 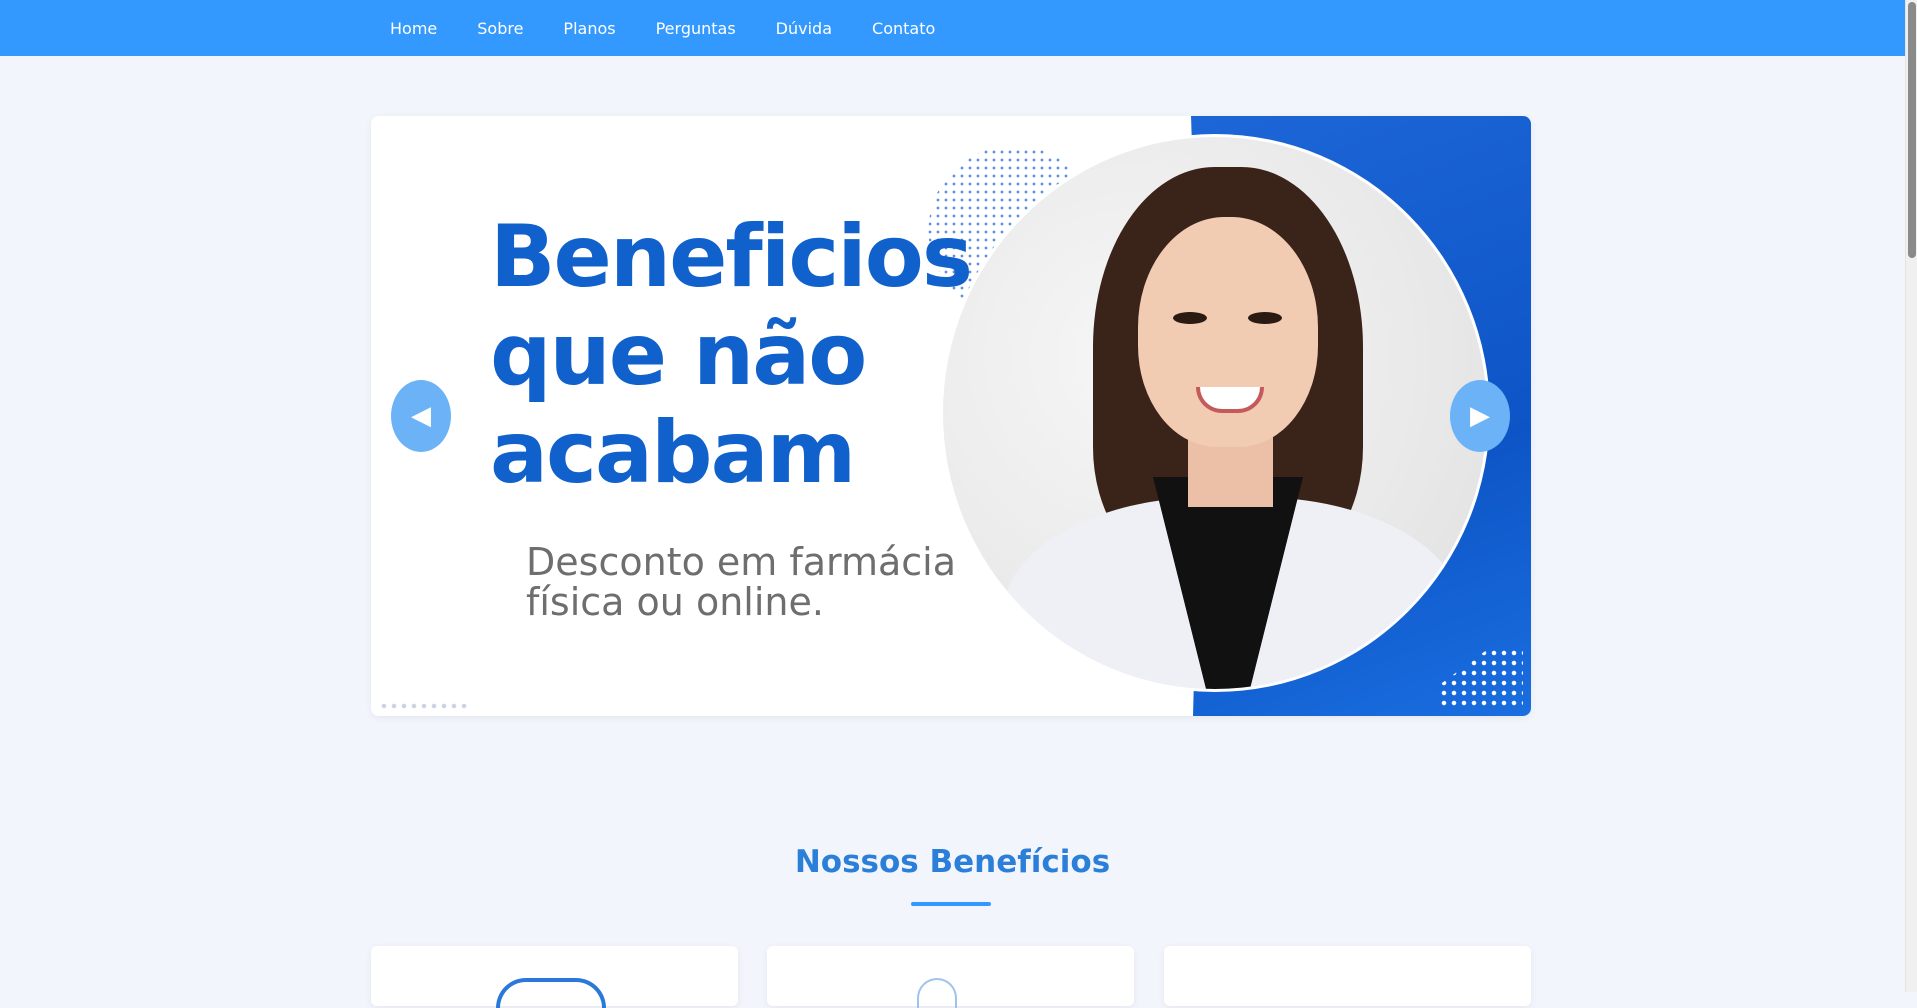 I want to click on portrait-face, so click(x=1228, y=332).